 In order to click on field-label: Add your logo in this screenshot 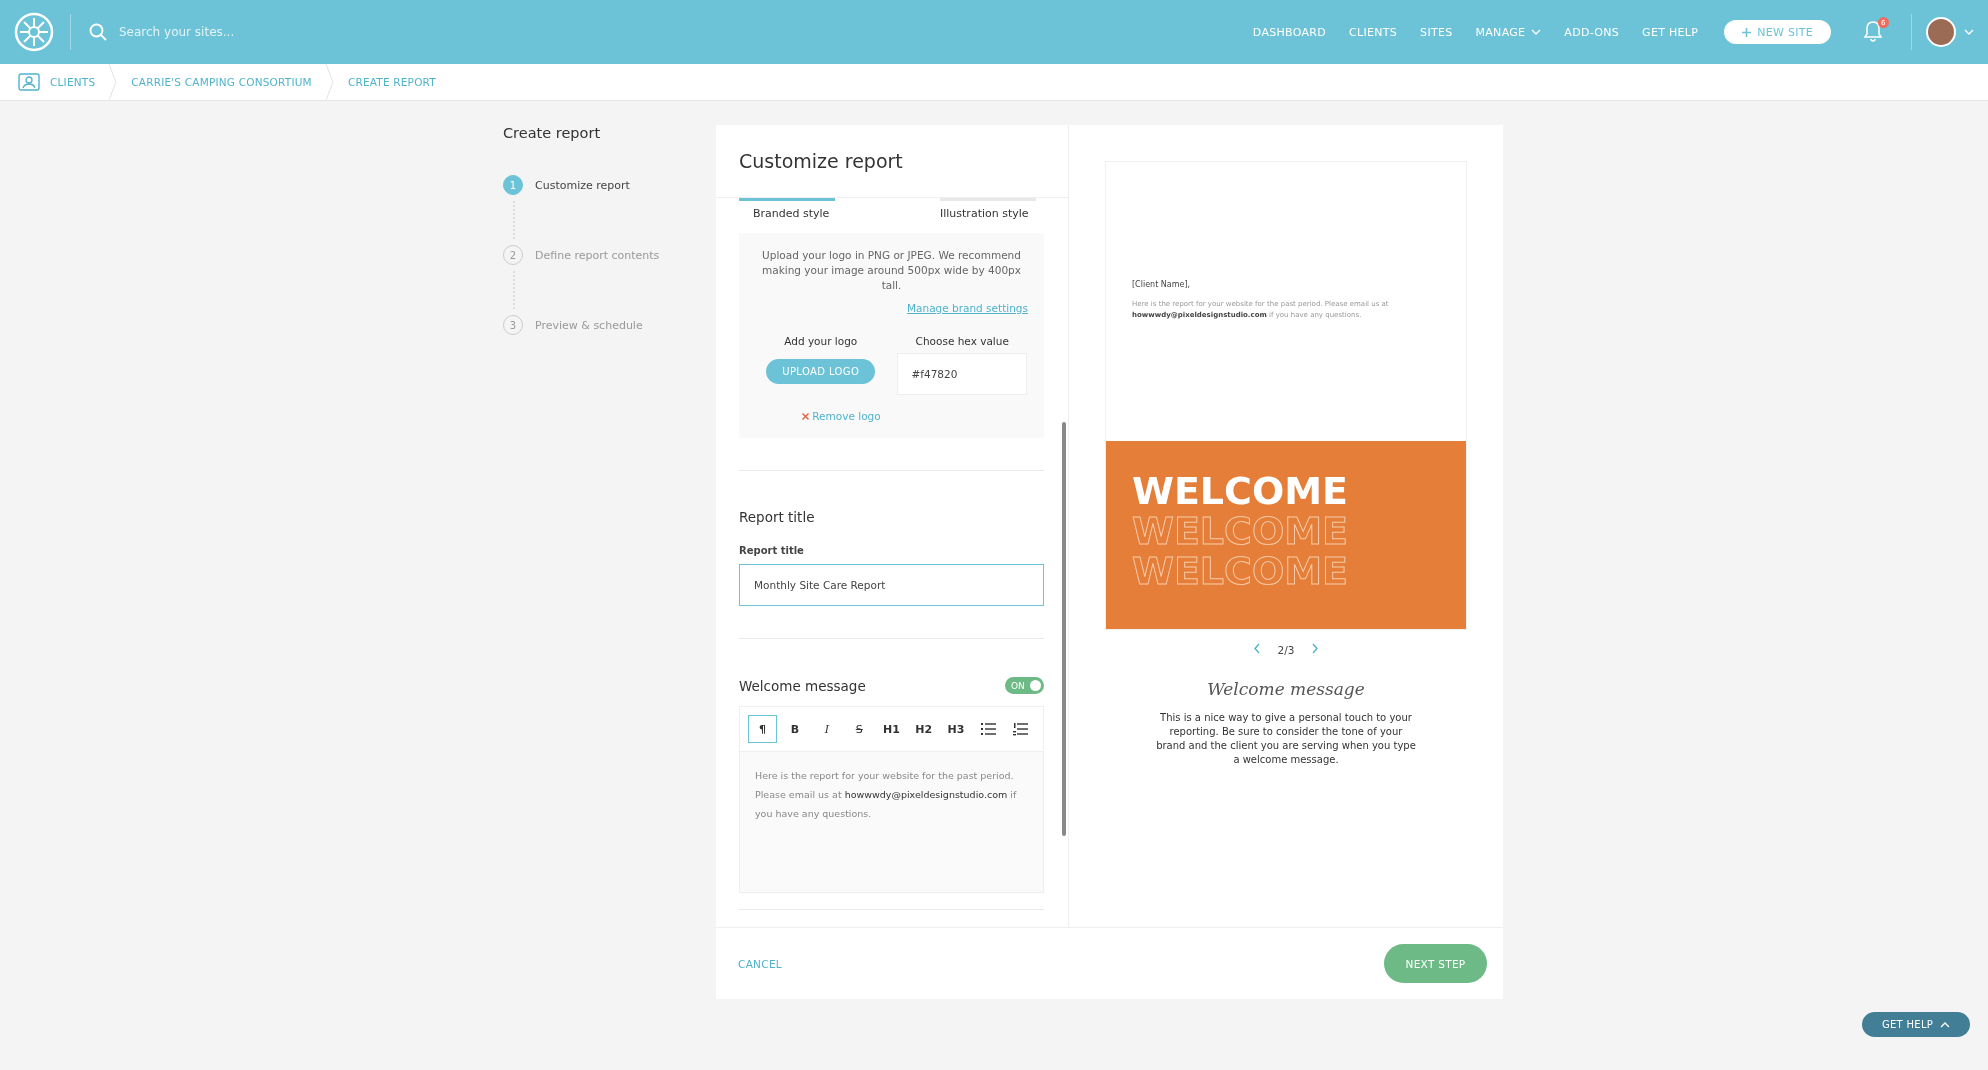, I will do `click(821, 341)`.